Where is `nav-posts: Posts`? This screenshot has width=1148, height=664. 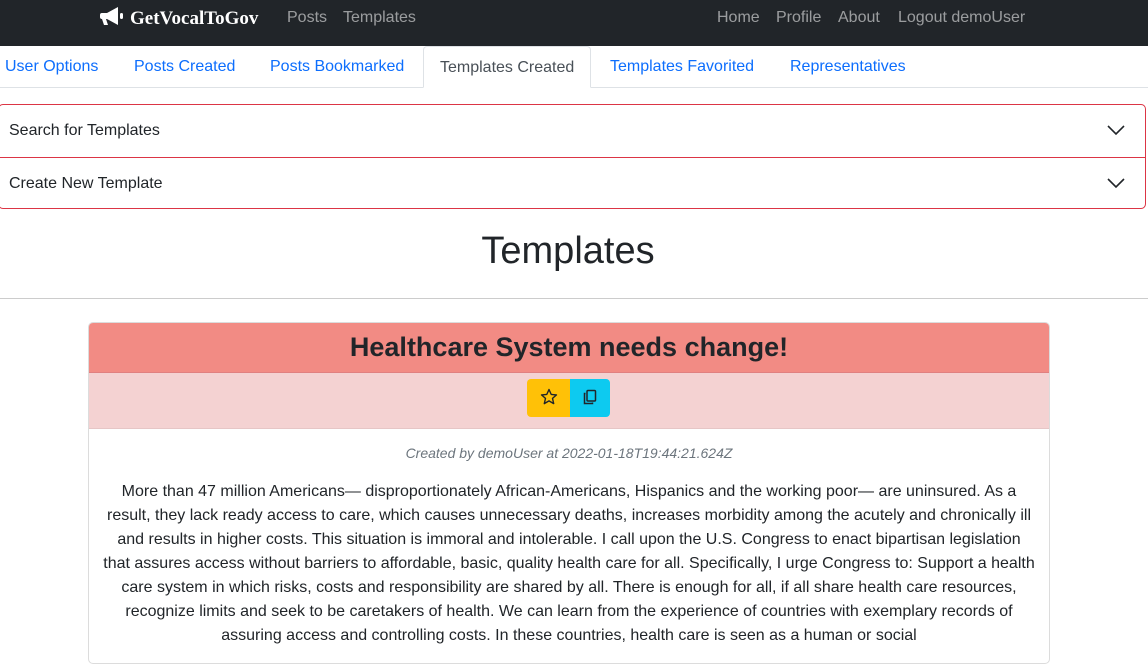
nav-posts: Posts is located at coordinates (307, 18).